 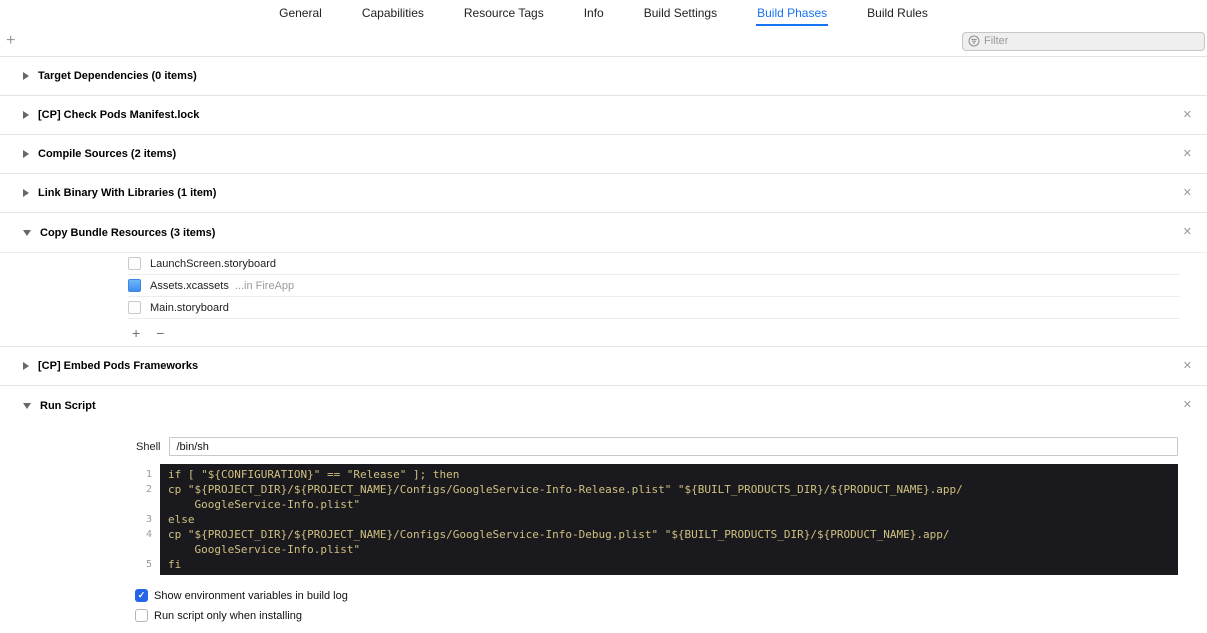 What do you see at coordinates (654, 308) in the screenshot?
I see `file-row-main: Main.storyboard` at bounding box center [654, 308].